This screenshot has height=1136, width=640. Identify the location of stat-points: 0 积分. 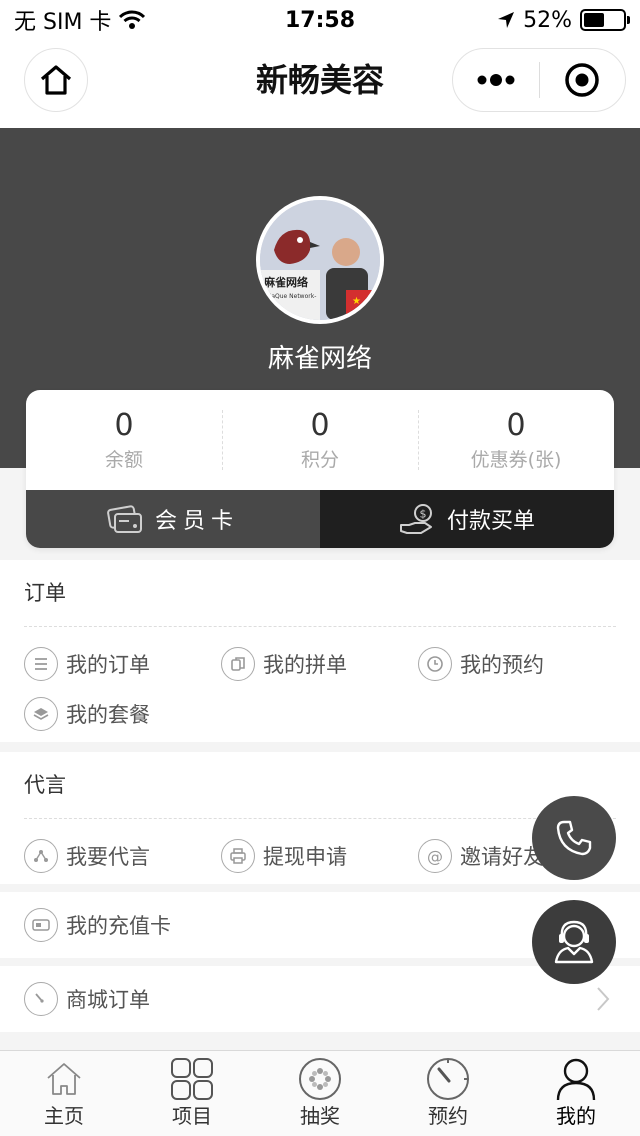
(320, 440).